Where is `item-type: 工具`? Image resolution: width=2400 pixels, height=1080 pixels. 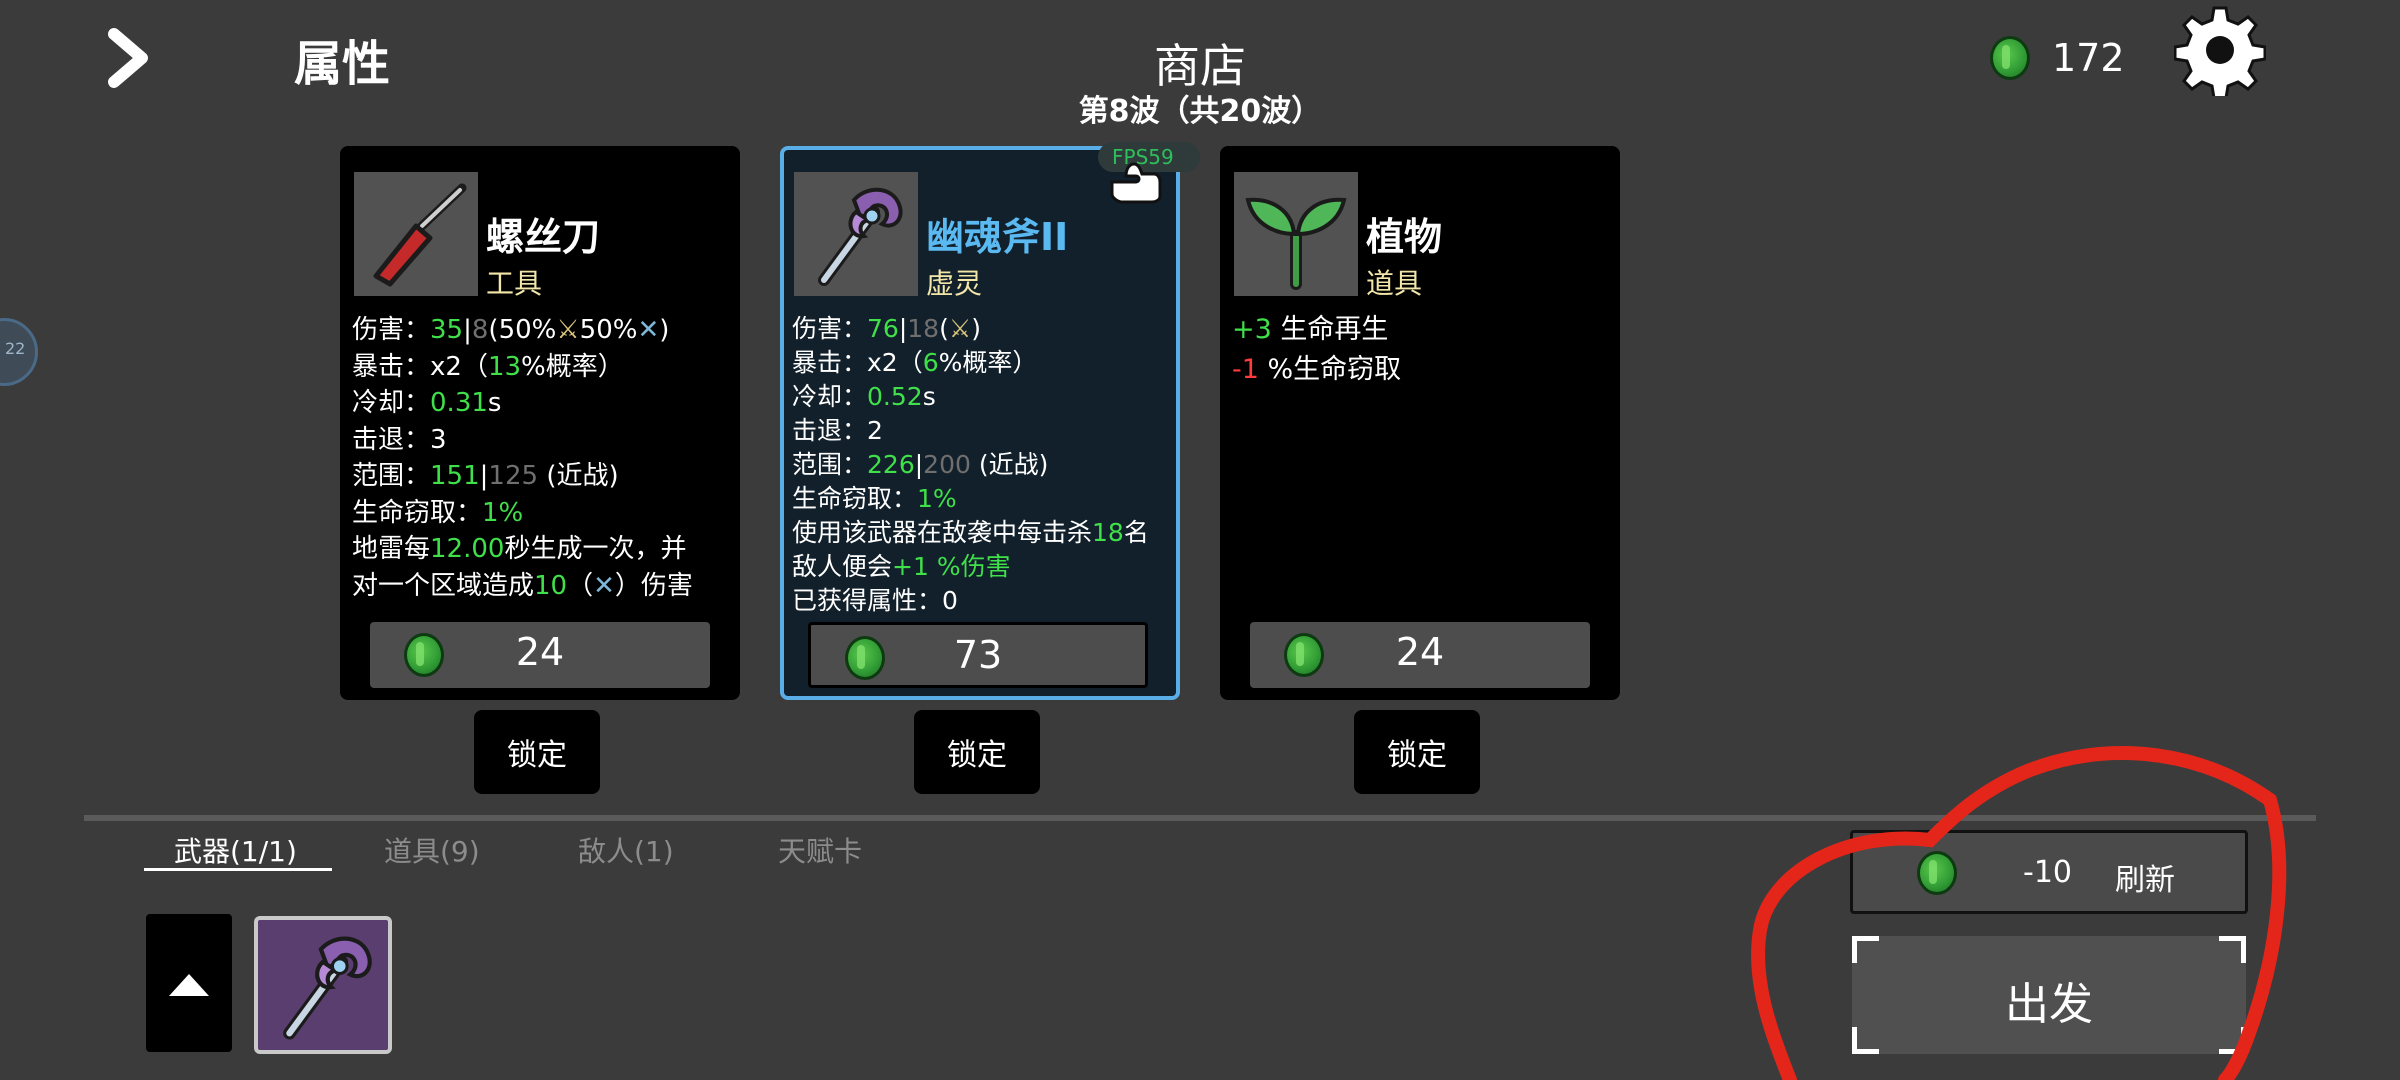 item-type: 工具 is located at coordinates (514, 283).